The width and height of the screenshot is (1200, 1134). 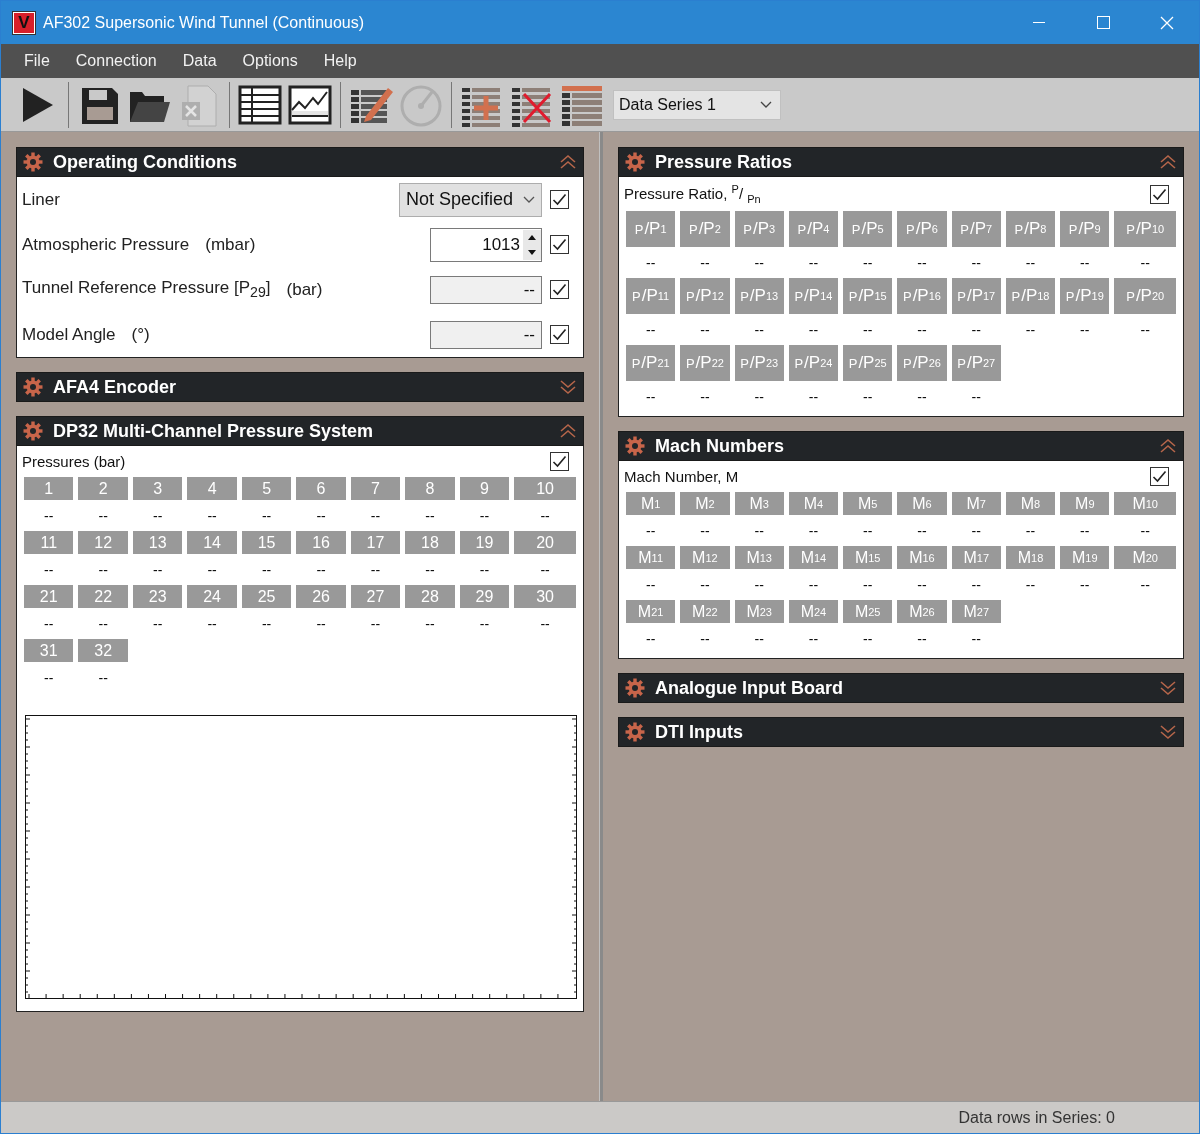 I want to click on minimize-icon, so click(x=1039, y=22).